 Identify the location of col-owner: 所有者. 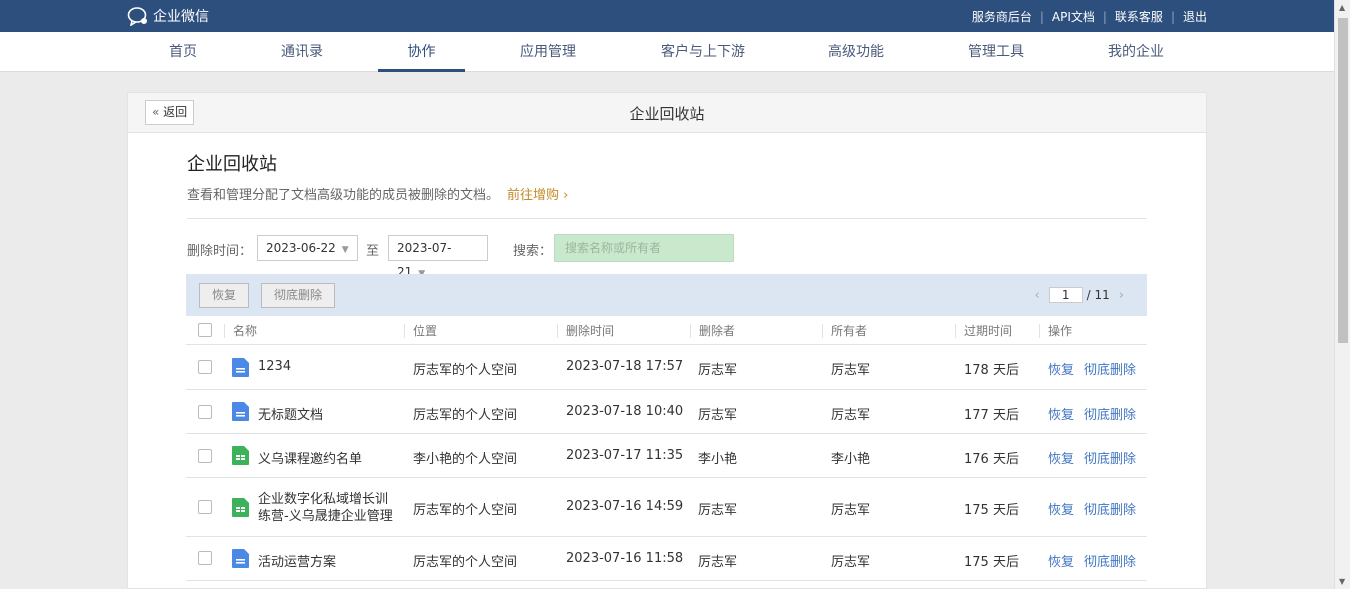
(844, 331).